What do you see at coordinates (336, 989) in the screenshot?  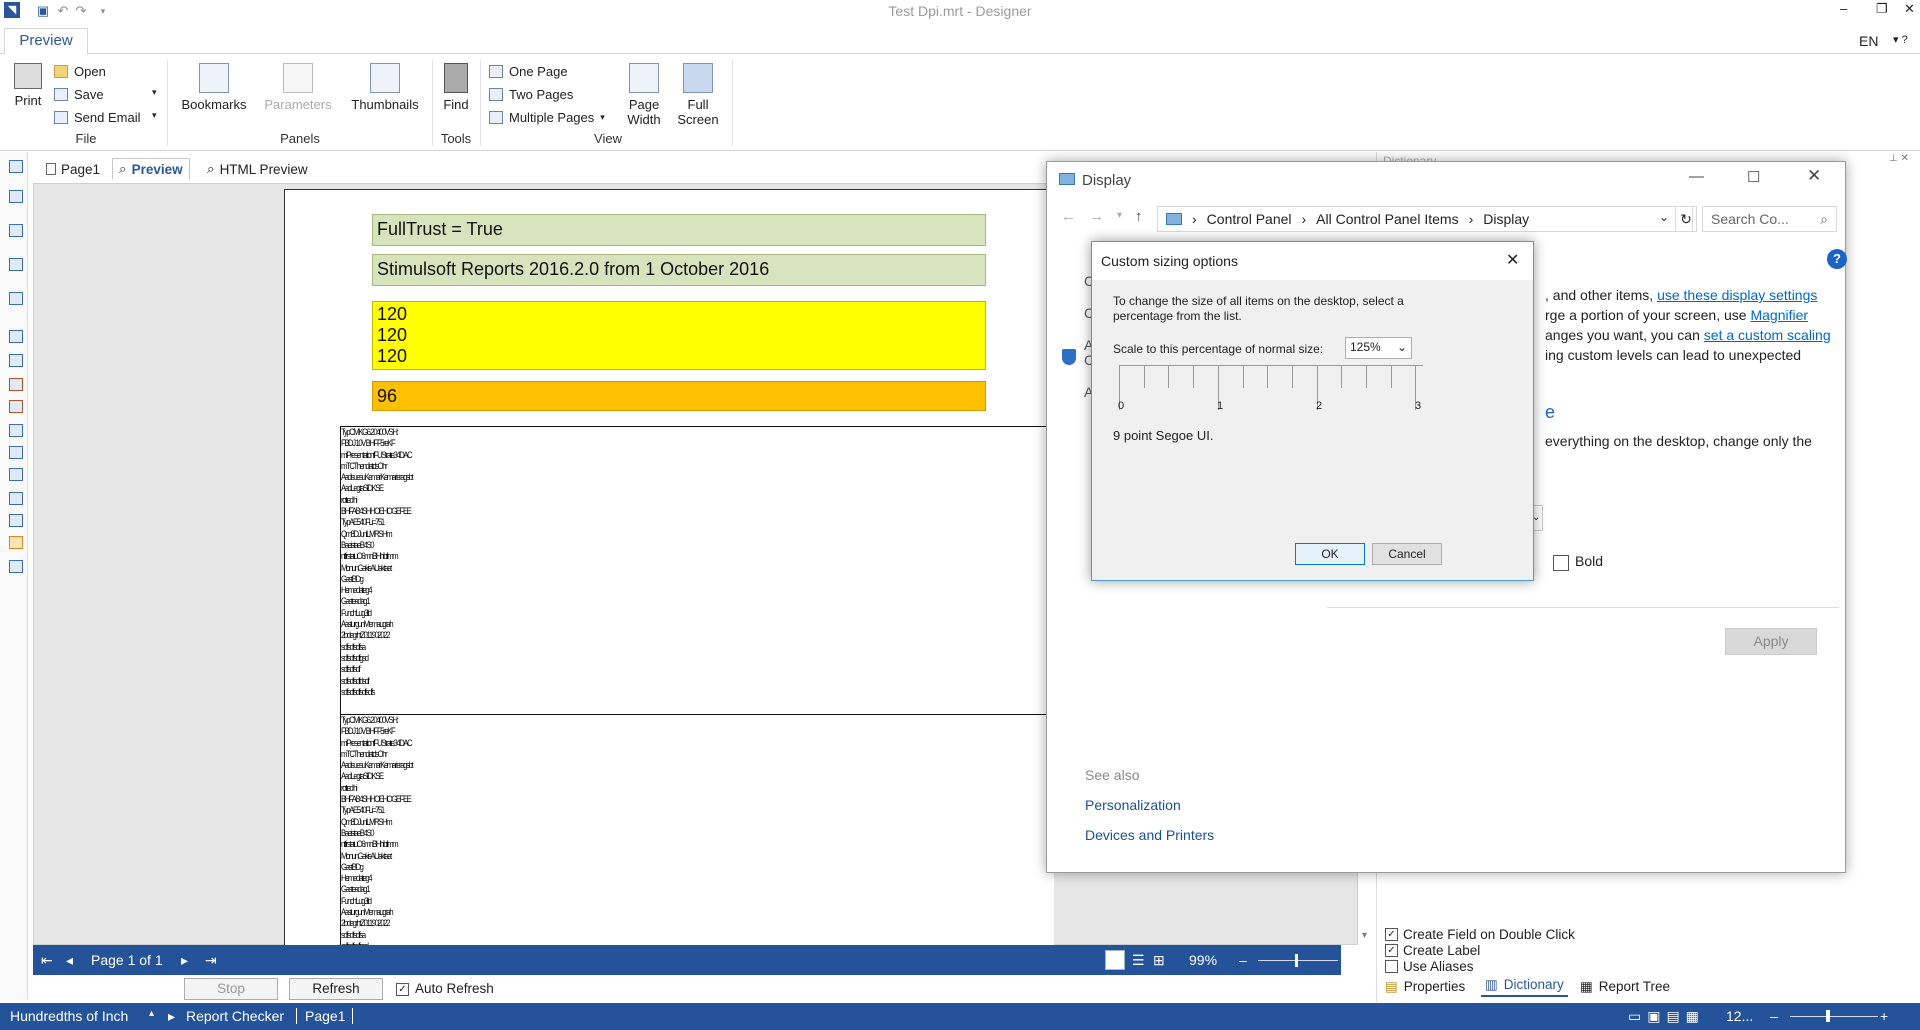 I see `refresh-button: Refresh` at bounding box center [336, 989].